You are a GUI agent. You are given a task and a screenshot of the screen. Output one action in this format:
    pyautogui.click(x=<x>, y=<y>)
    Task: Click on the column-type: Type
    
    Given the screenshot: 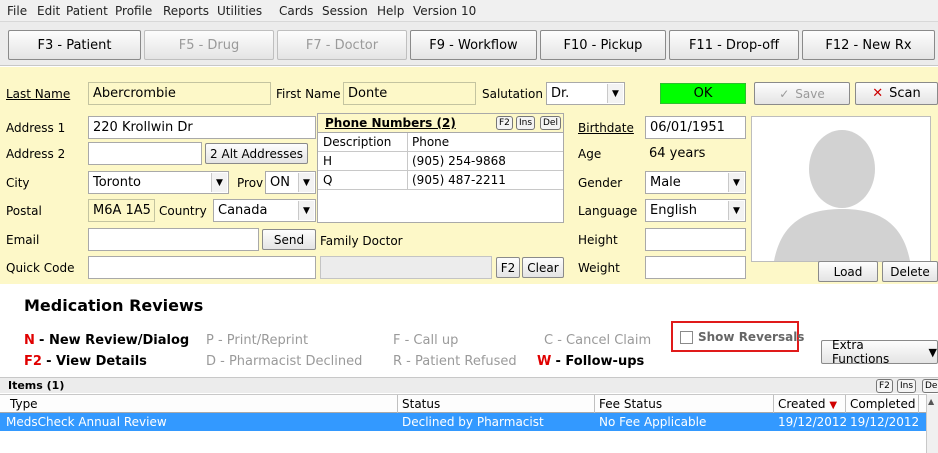 What is the action you would take?
    pyautogui.click(x=24, y=404)
    